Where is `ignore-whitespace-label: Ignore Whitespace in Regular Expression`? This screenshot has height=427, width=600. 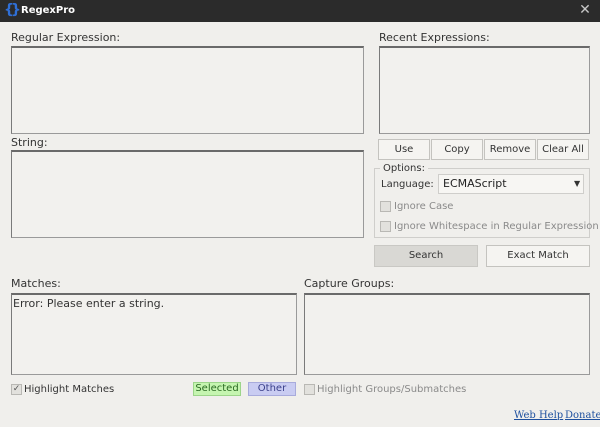 ignore-whitespace-label: Ignore Whitespace in Regular Expression is located at coordinates (496, 226).